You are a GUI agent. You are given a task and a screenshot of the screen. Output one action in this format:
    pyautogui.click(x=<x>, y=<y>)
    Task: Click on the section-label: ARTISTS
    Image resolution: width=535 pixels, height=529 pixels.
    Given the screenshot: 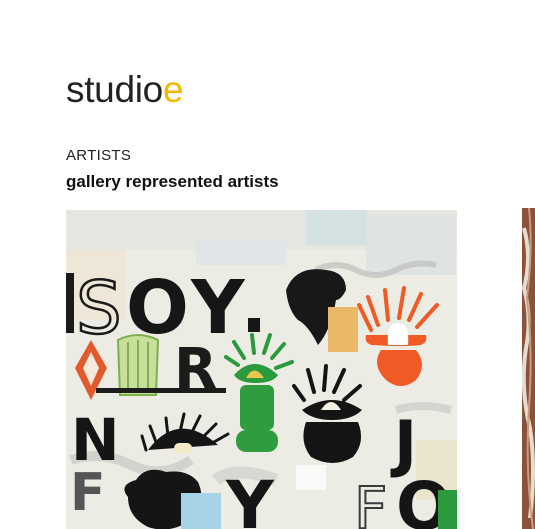 What is the action you would take?
    pyautogui.click(x=99, y=155)
    